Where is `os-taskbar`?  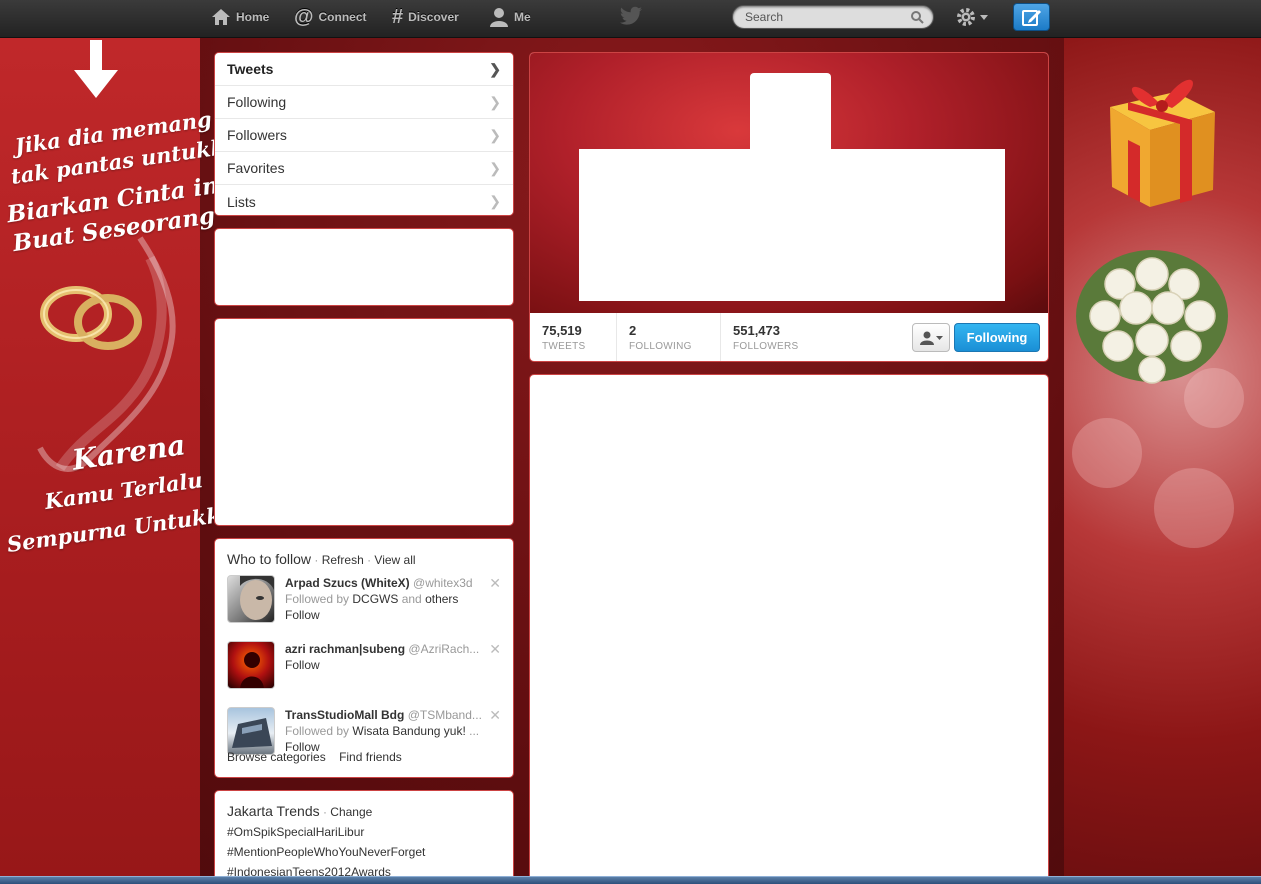
os-taskbar is located at coordinates (630, 880).